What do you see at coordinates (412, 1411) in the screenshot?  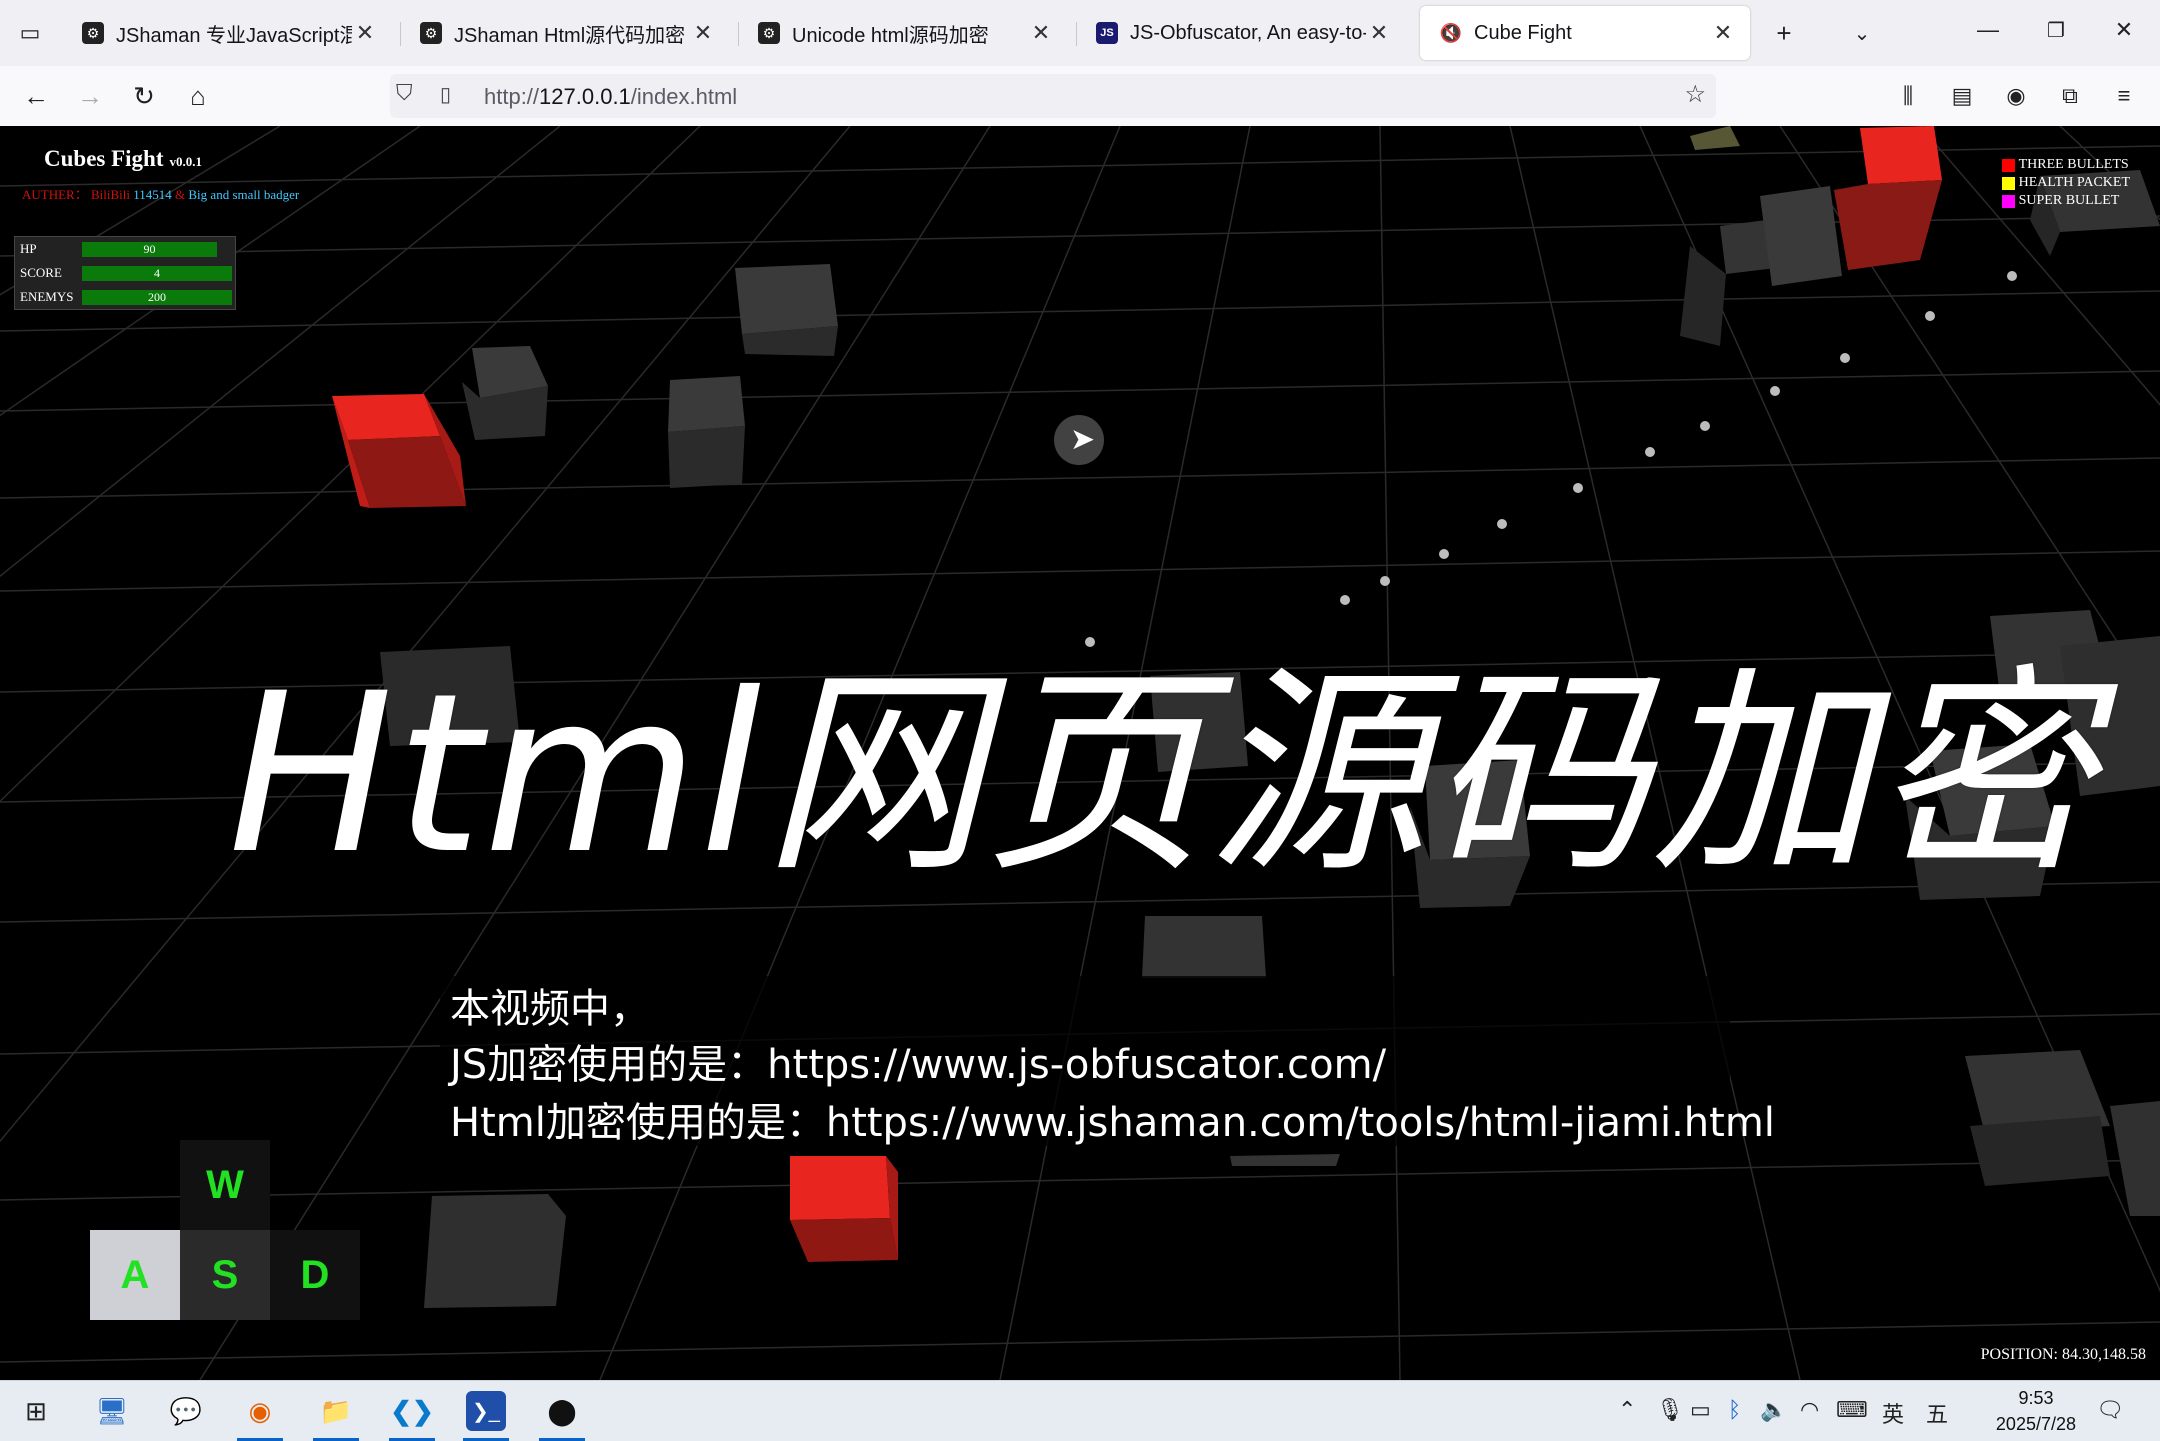 I see `vscode-icon: ❮❯` at bounding box center [412, 1411].